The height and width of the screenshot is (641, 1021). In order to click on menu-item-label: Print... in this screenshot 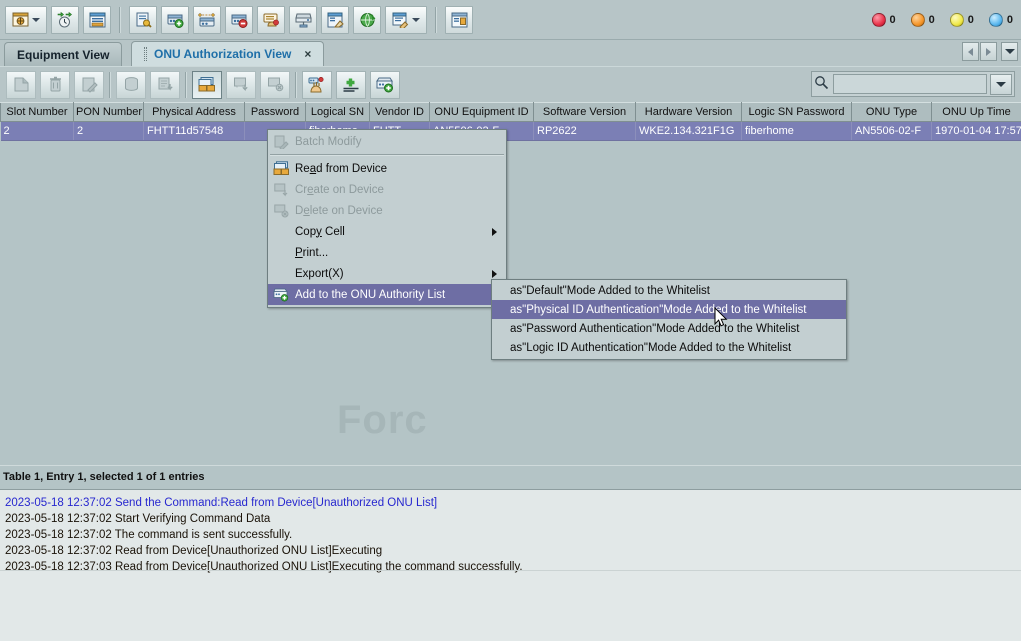, I will do `click(312, 252)`.